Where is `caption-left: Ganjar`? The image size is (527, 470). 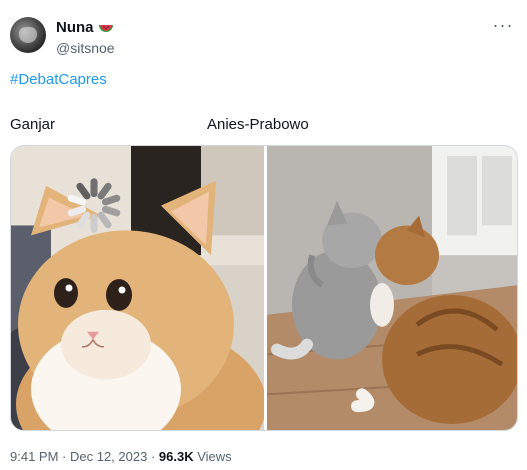 caption-left: Ganjar is located at coordinates (33, 124).